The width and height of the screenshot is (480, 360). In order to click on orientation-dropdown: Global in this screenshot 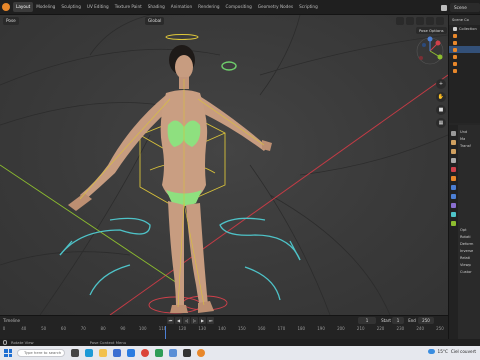, I will do `click(155, 21)`.